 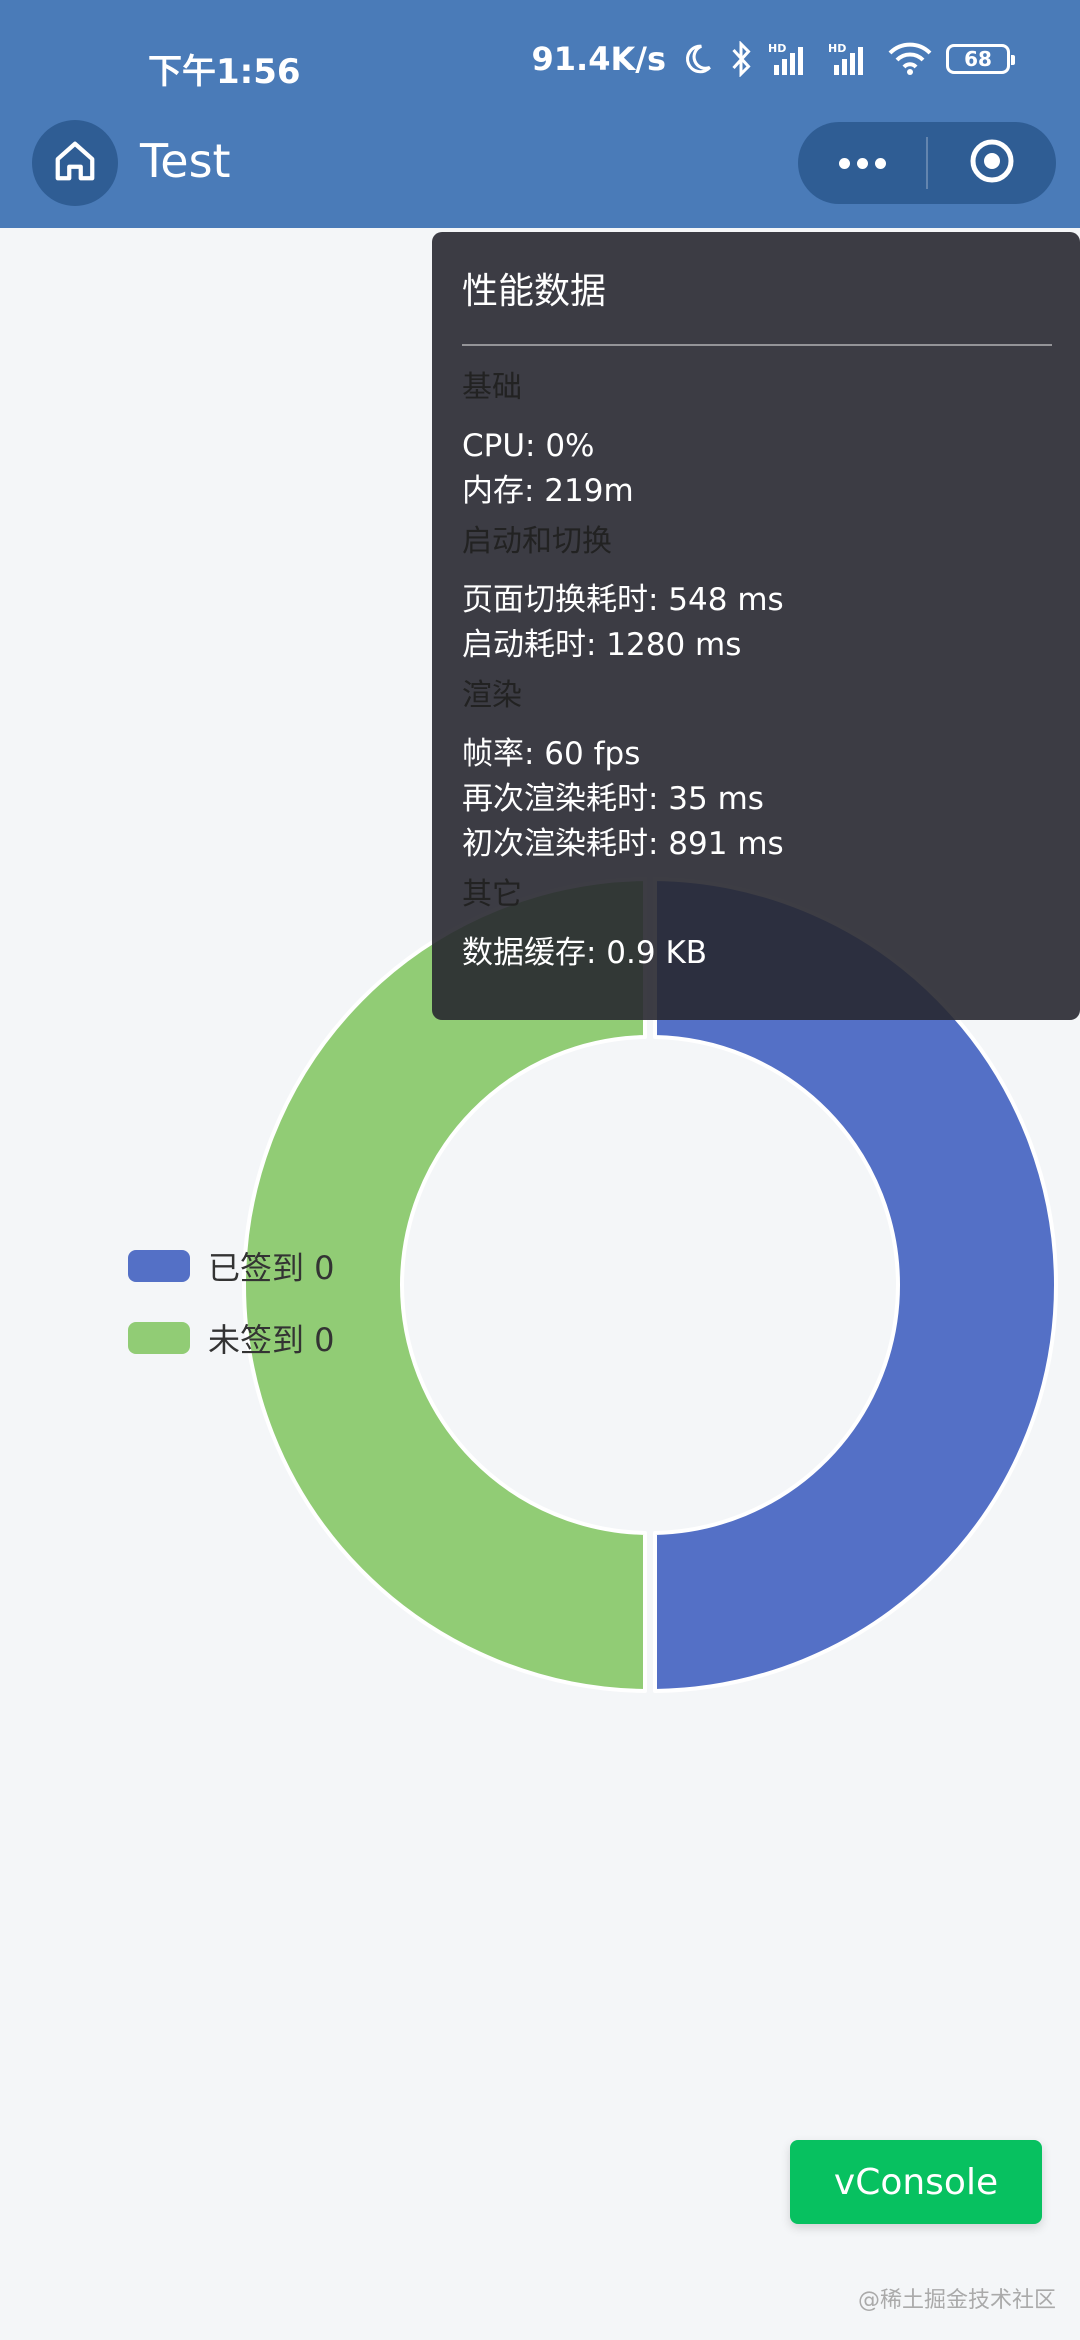 I want to click on perf-section-launch: 启动和切换 页面切换耗时: 548 ms 启动耗时: 1280 ms, so click(x=757, y=595).